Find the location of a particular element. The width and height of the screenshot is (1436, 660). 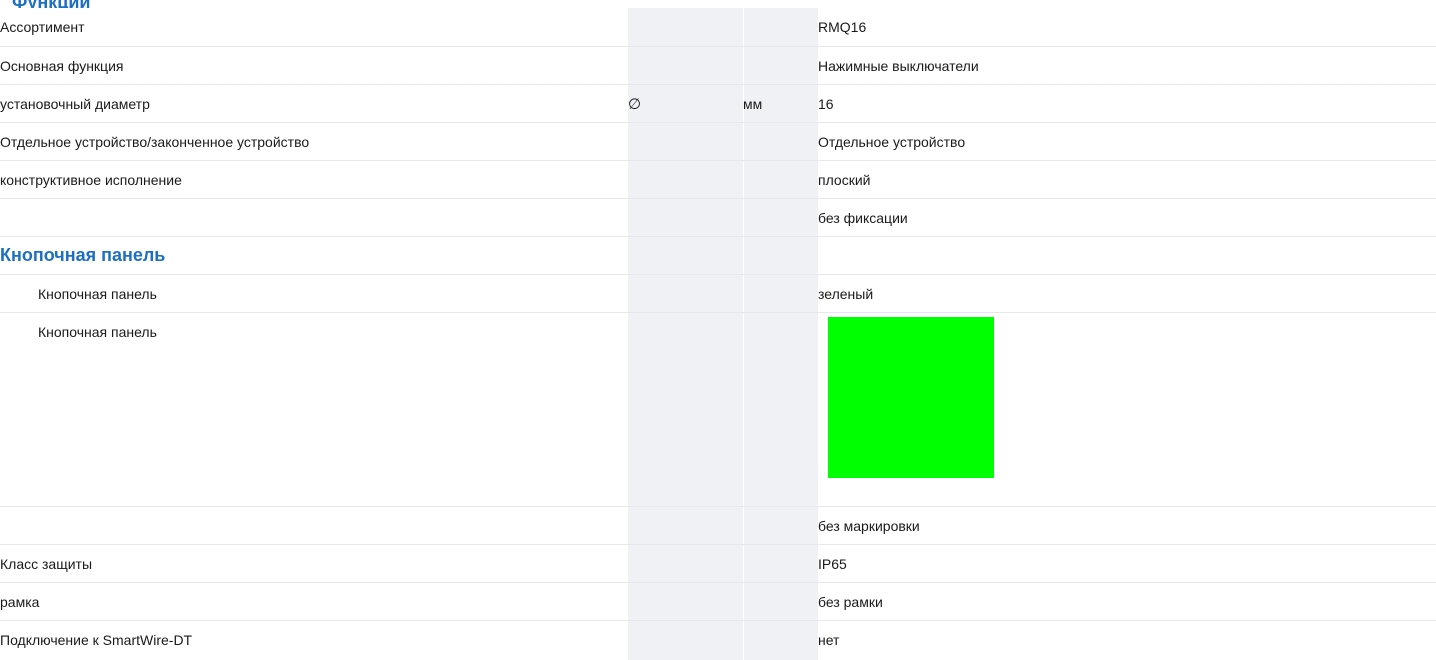

section-header-fragment: Функции is located at coordinates (51, 4).